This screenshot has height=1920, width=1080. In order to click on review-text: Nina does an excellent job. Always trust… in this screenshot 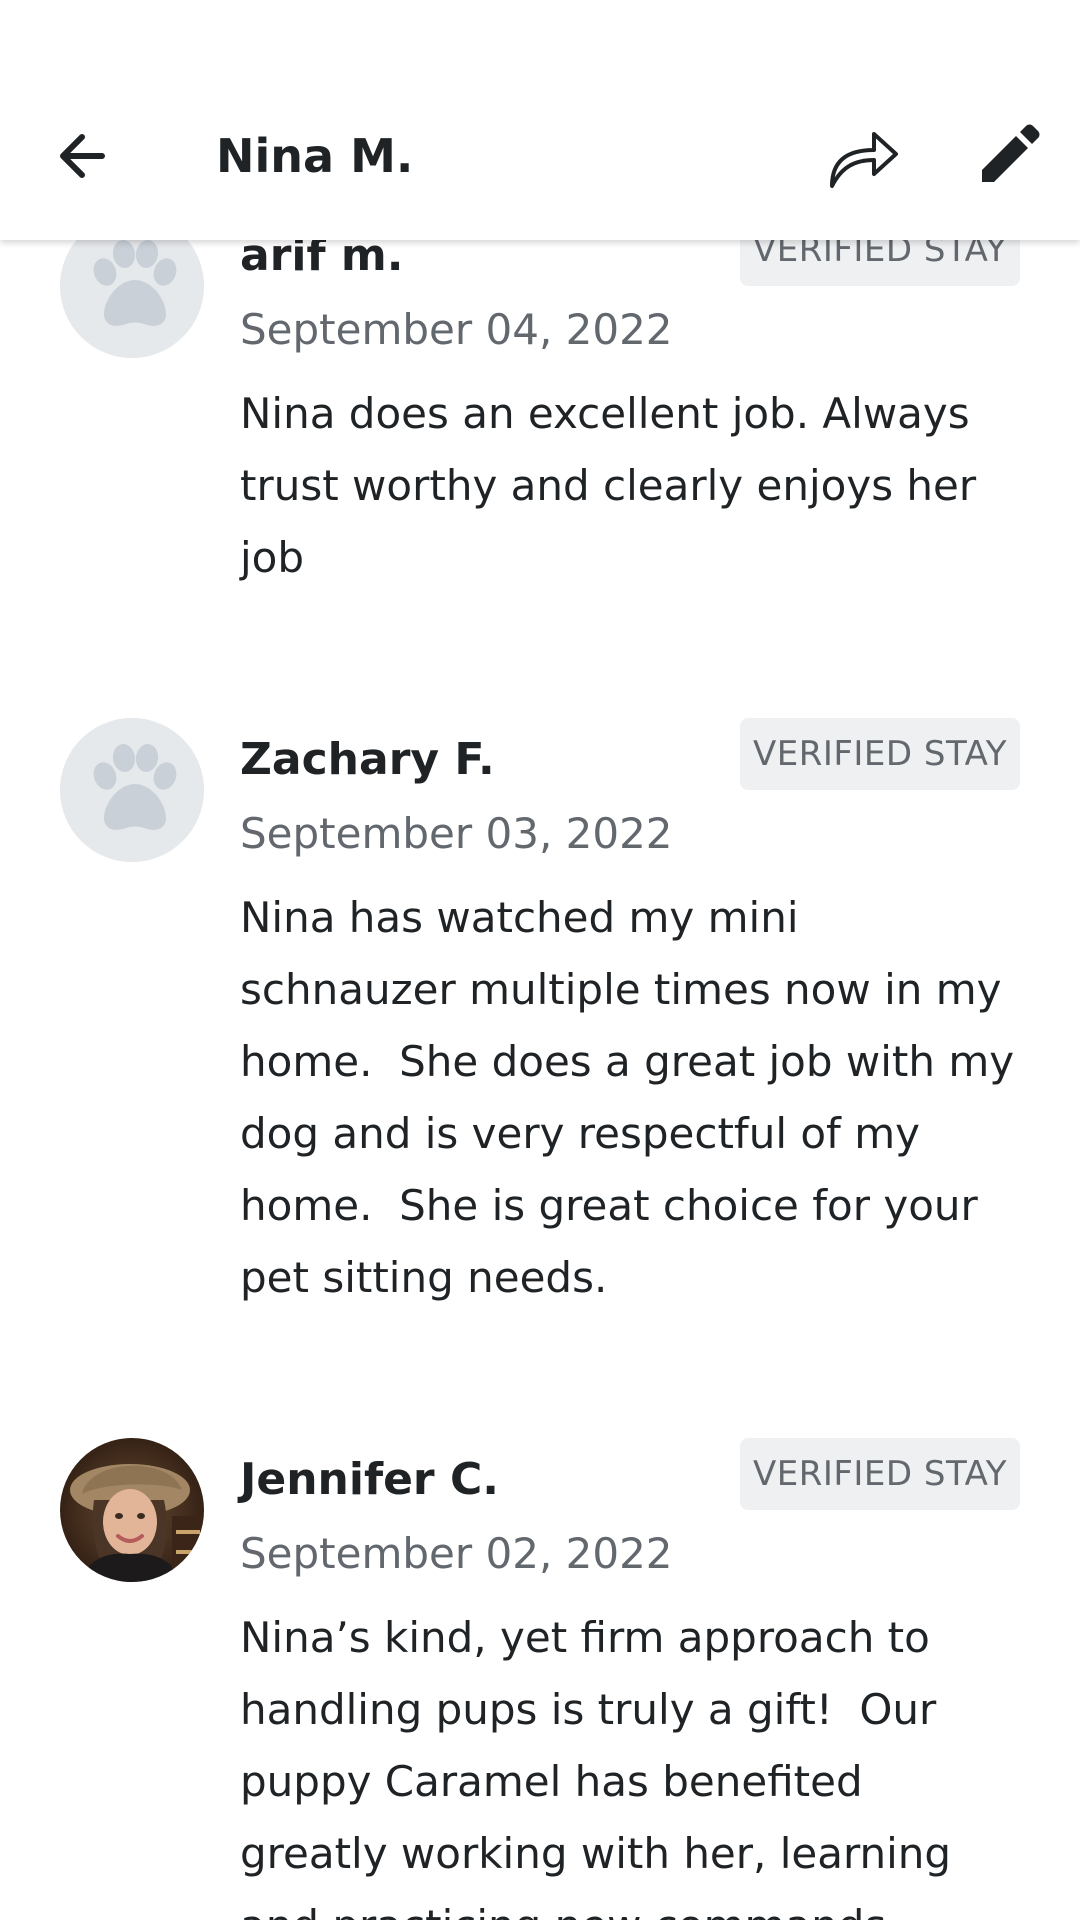, I will do `click(615, 485)`.